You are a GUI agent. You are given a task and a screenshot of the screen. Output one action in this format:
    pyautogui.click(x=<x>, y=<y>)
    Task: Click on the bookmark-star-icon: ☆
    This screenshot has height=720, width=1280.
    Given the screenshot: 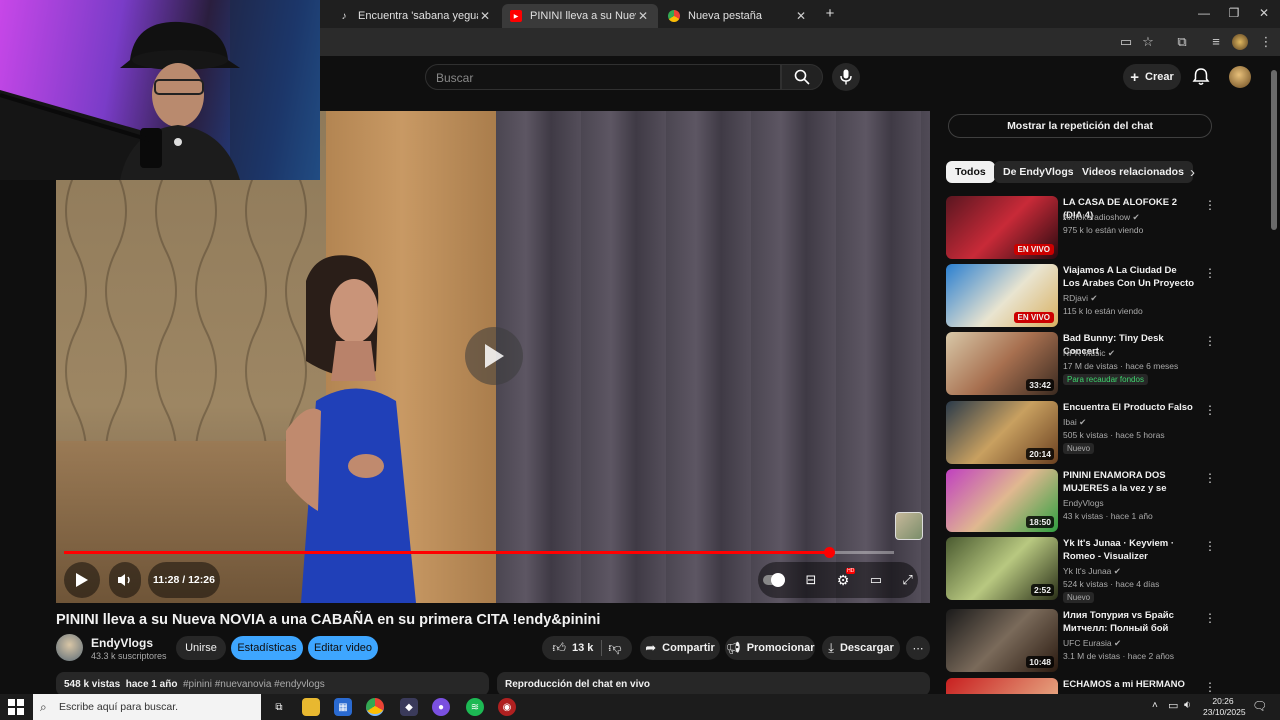 What is the action you would take?
    pyautogui.click(x=1148, y=42)
    